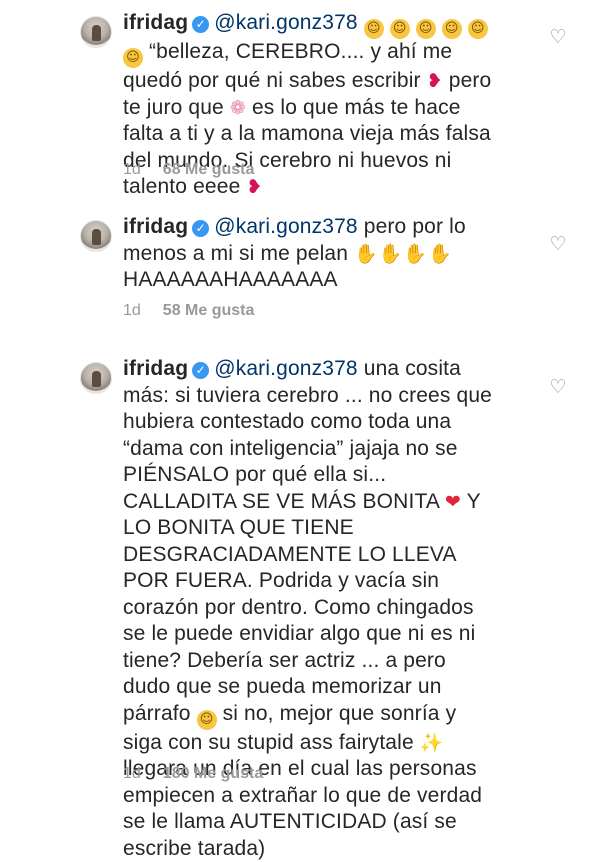 The height and width of the screenshot is (862, 594). I want to click on likes-count: 68 Me gusta, so click(209, 169).